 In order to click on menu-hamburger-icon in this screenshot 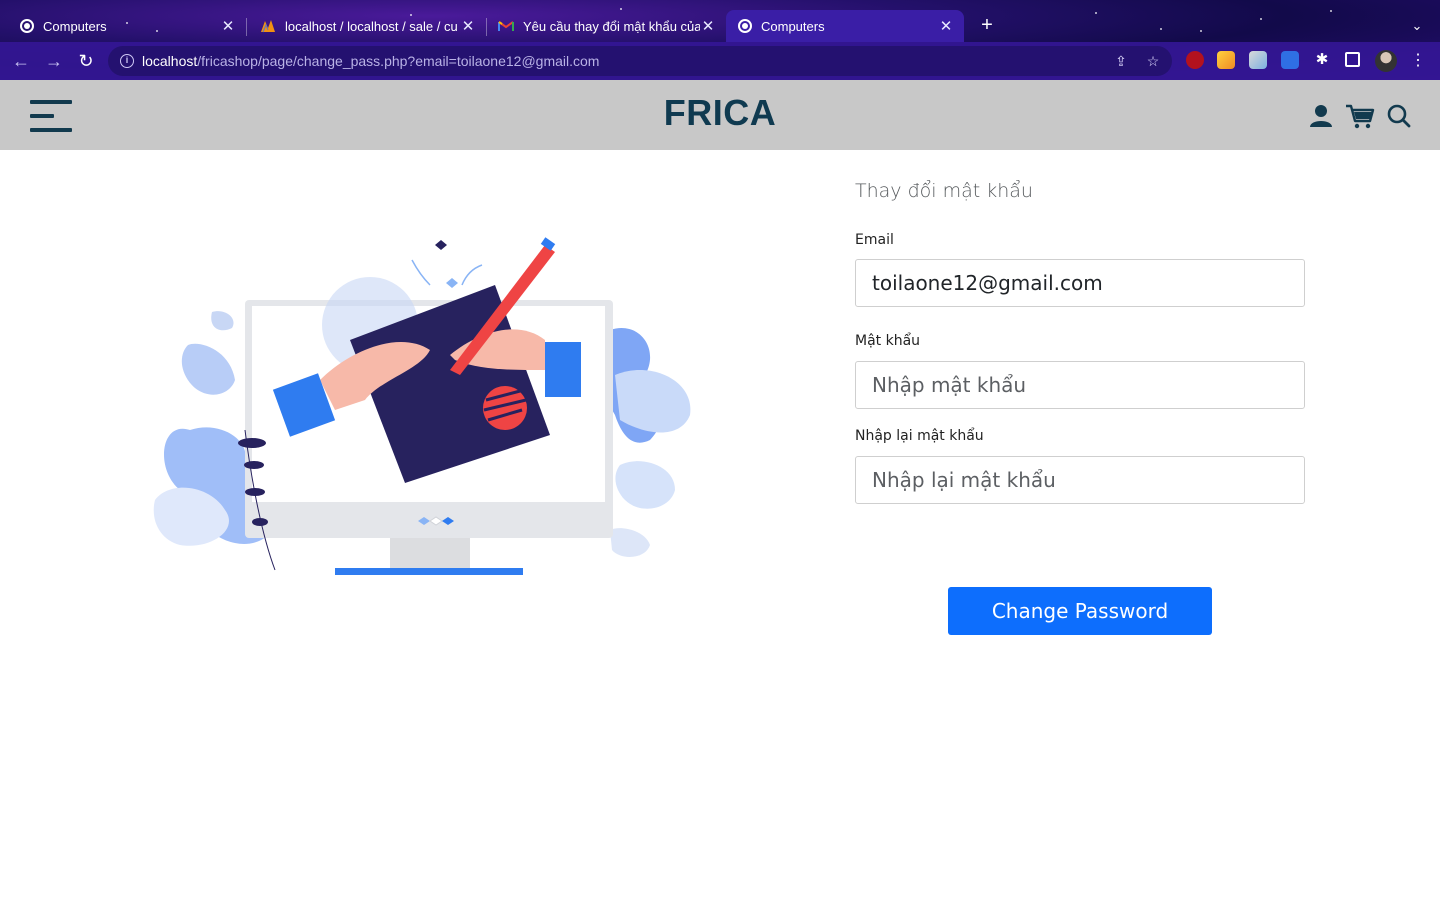, I will do `click(51, 116)`.